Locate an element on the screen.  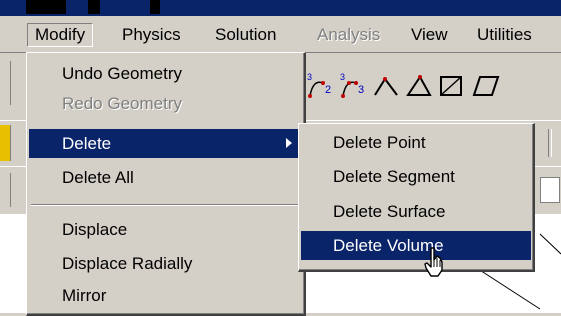
surface-icon is located at coordinates (485, 86).